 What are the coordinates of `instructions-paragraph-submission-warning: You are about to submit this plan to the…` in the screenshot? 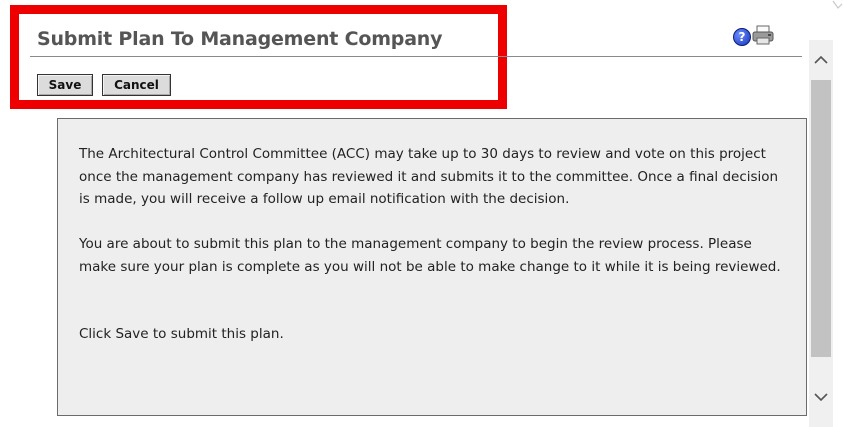 It's located at (430, 255).